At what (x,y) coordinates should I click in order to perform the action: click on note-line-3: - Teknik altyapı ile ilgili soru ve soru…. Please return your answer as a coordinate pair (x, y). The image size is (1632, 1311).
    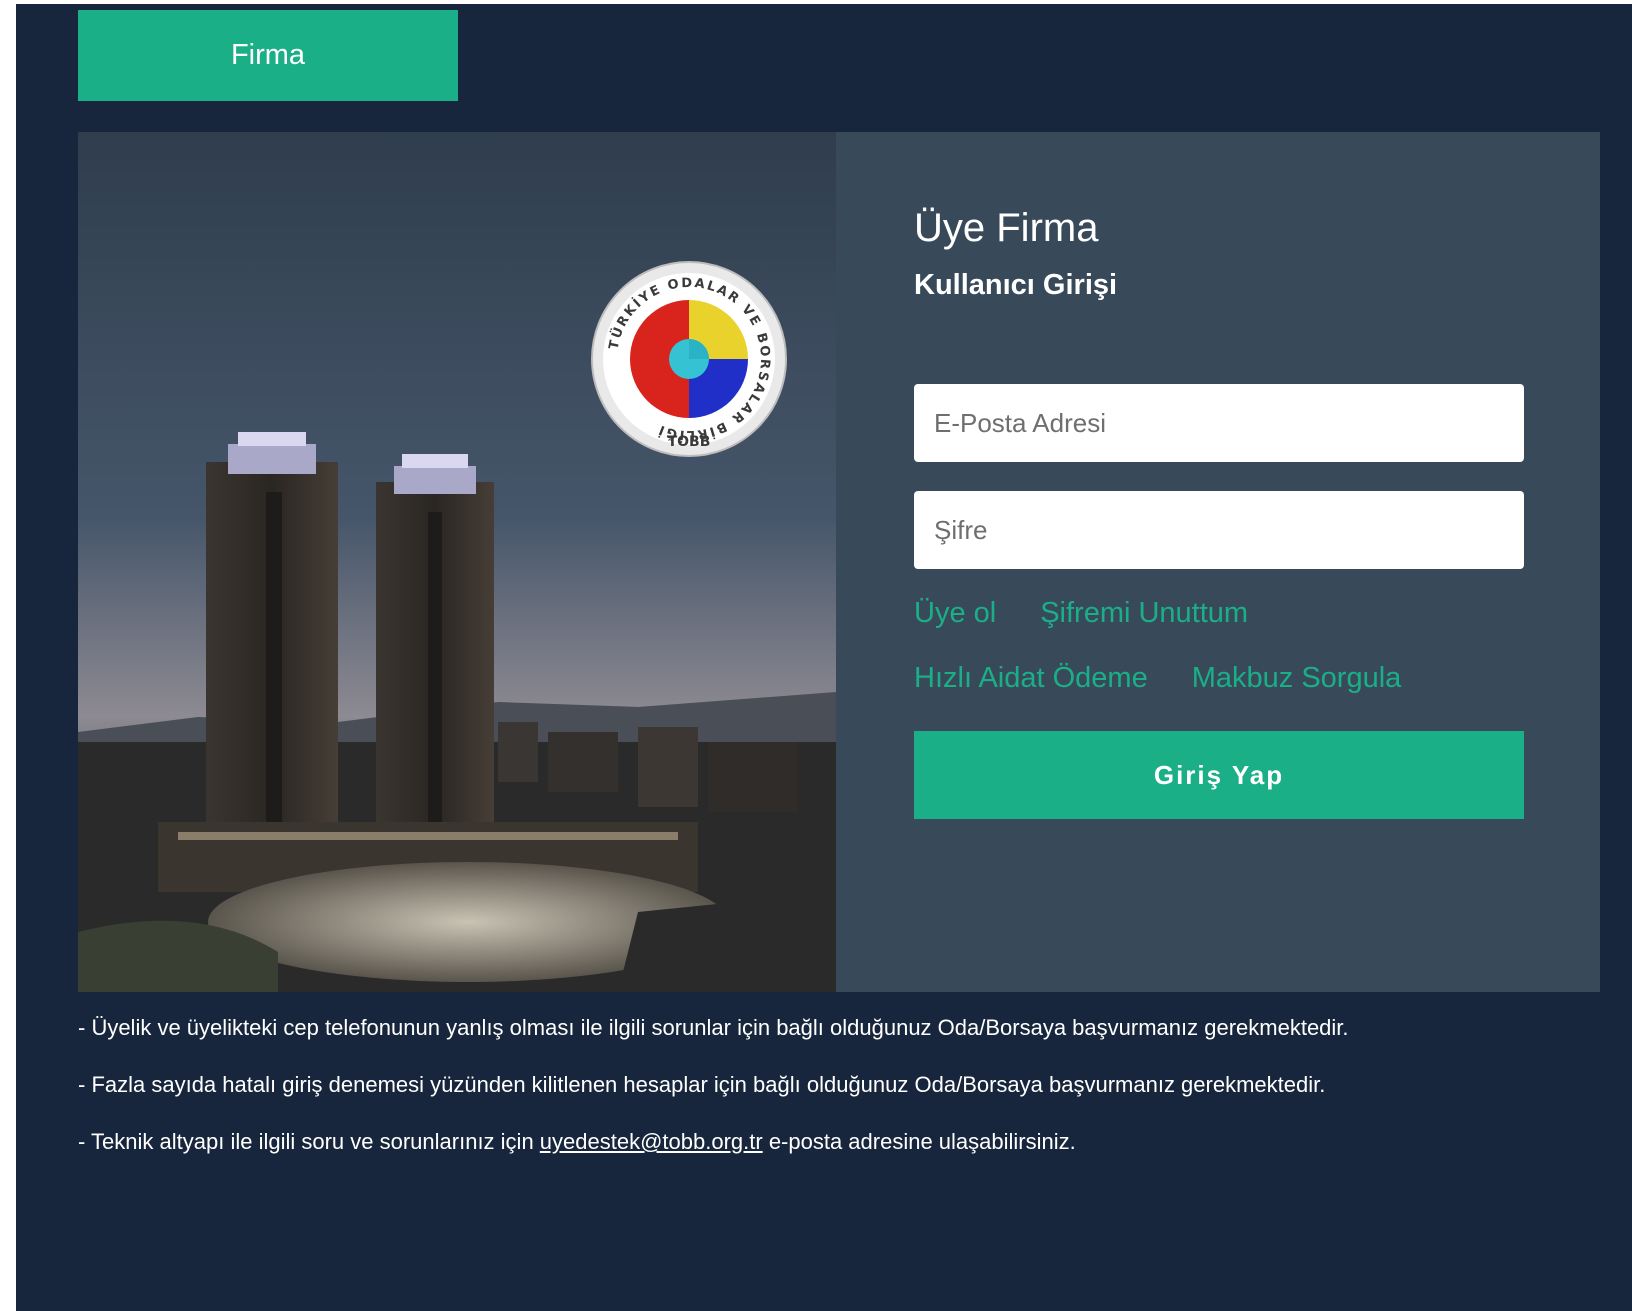
    Looking at the image, I should click on (713, 1155).